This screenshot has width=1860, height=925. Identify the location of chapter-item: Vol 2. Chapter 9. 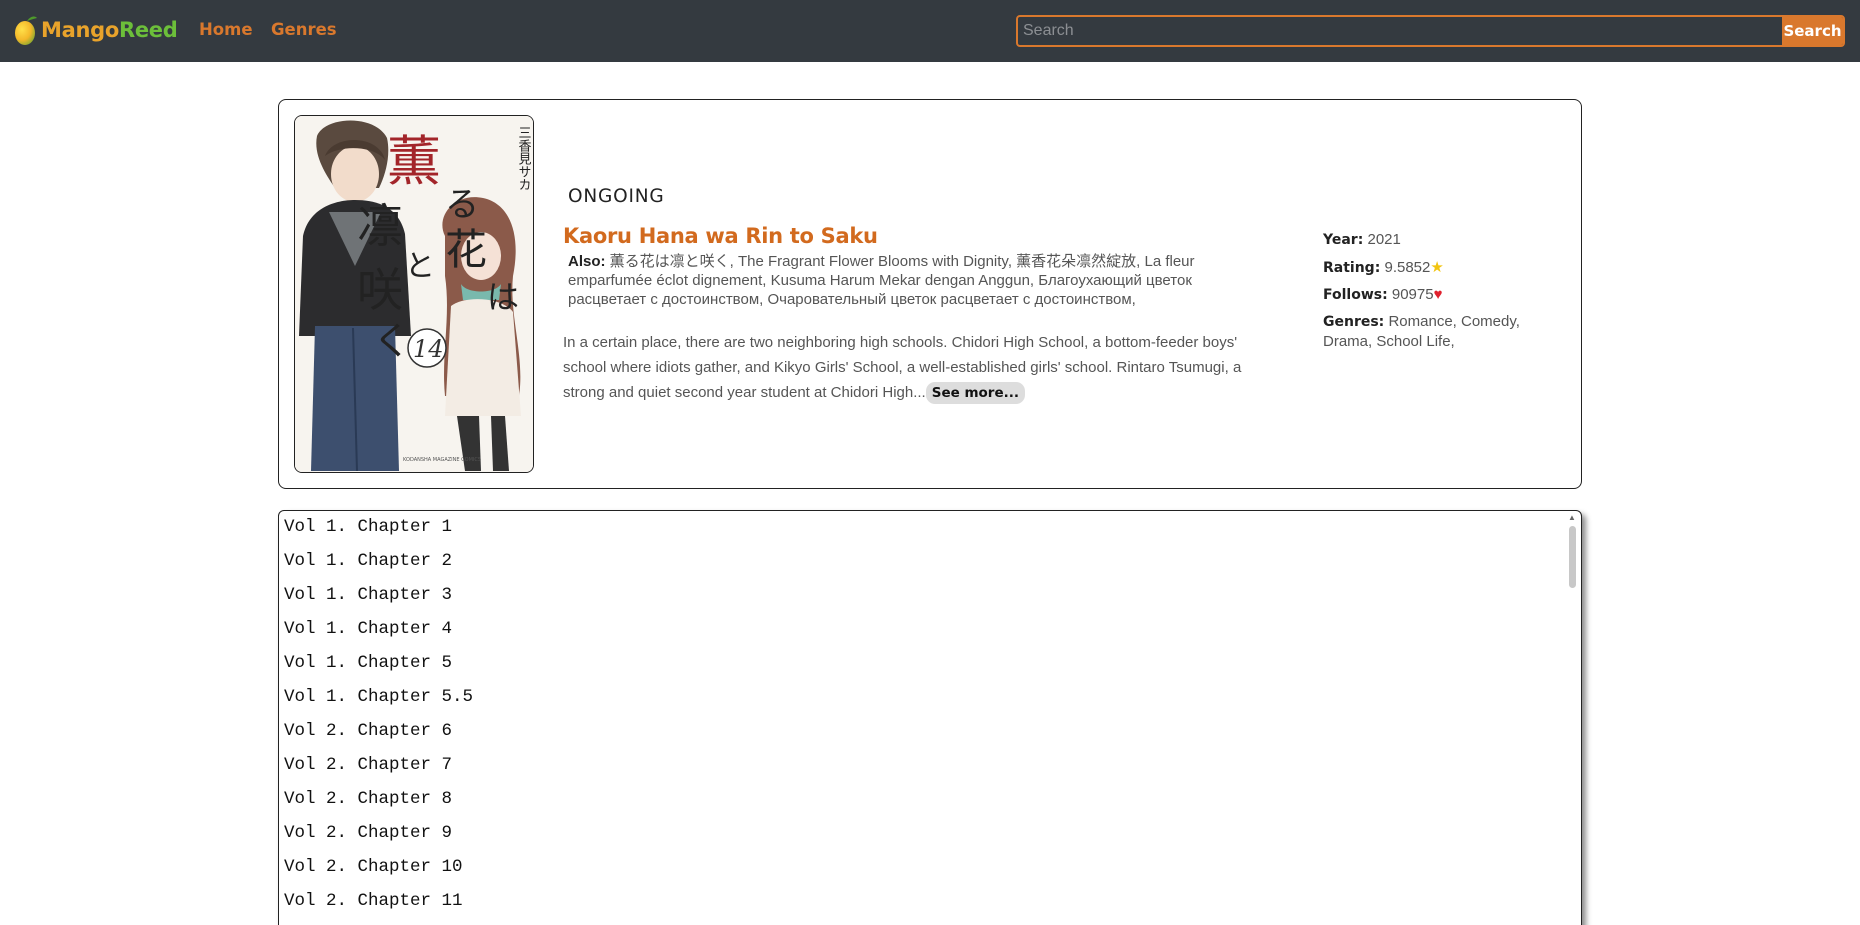
(368, 833).